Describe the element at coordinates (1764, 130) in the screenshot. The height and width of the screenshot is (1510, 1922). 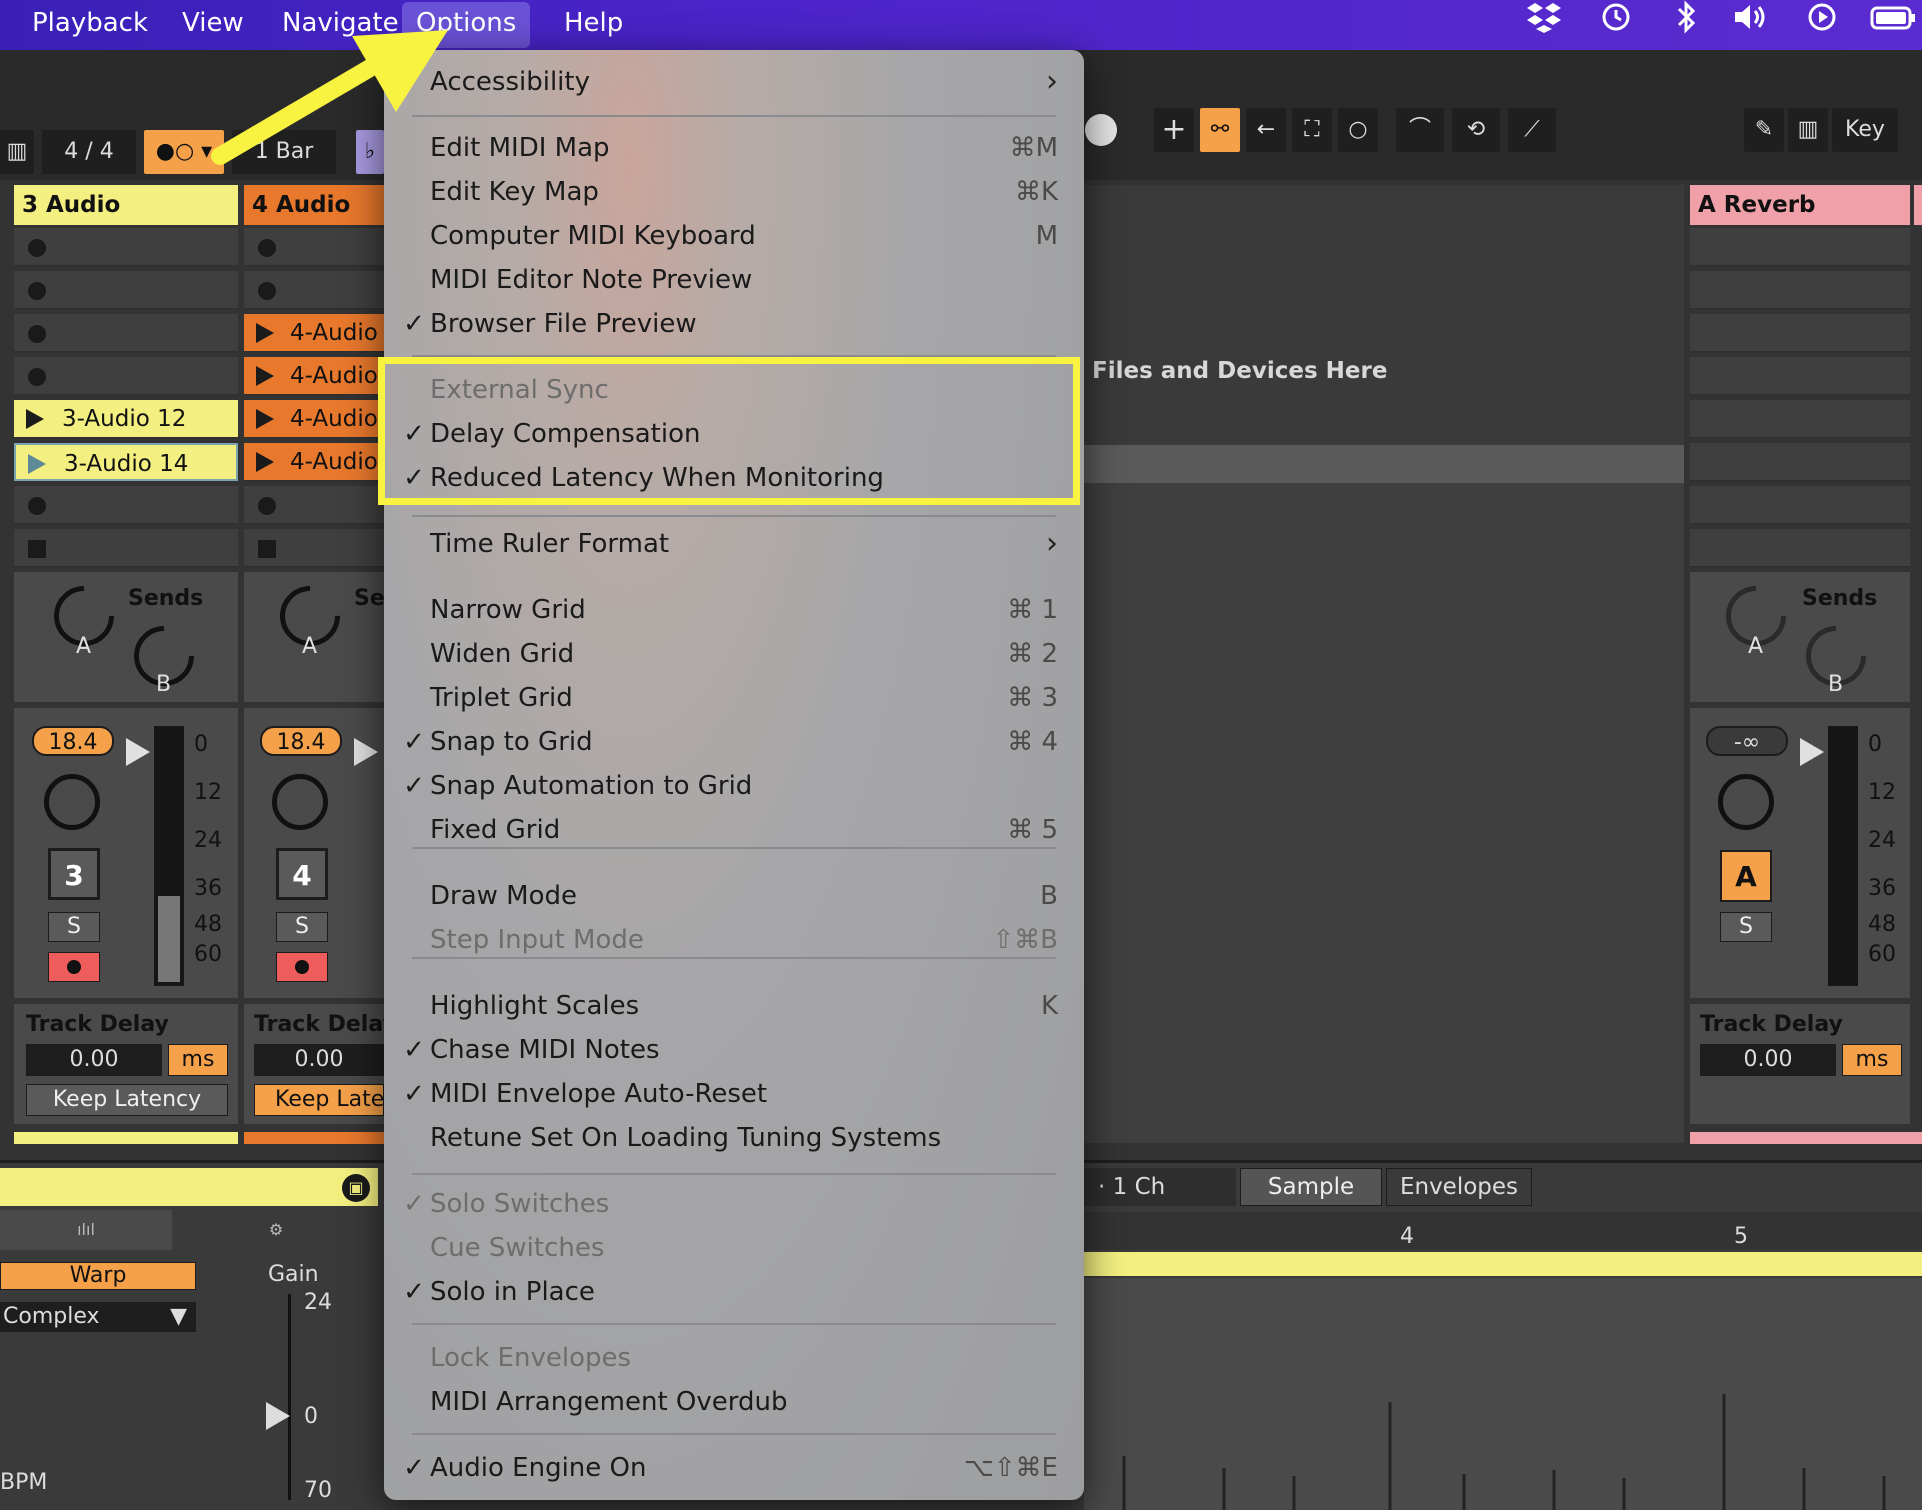
I see `pencil-icon: ✎` at that location.